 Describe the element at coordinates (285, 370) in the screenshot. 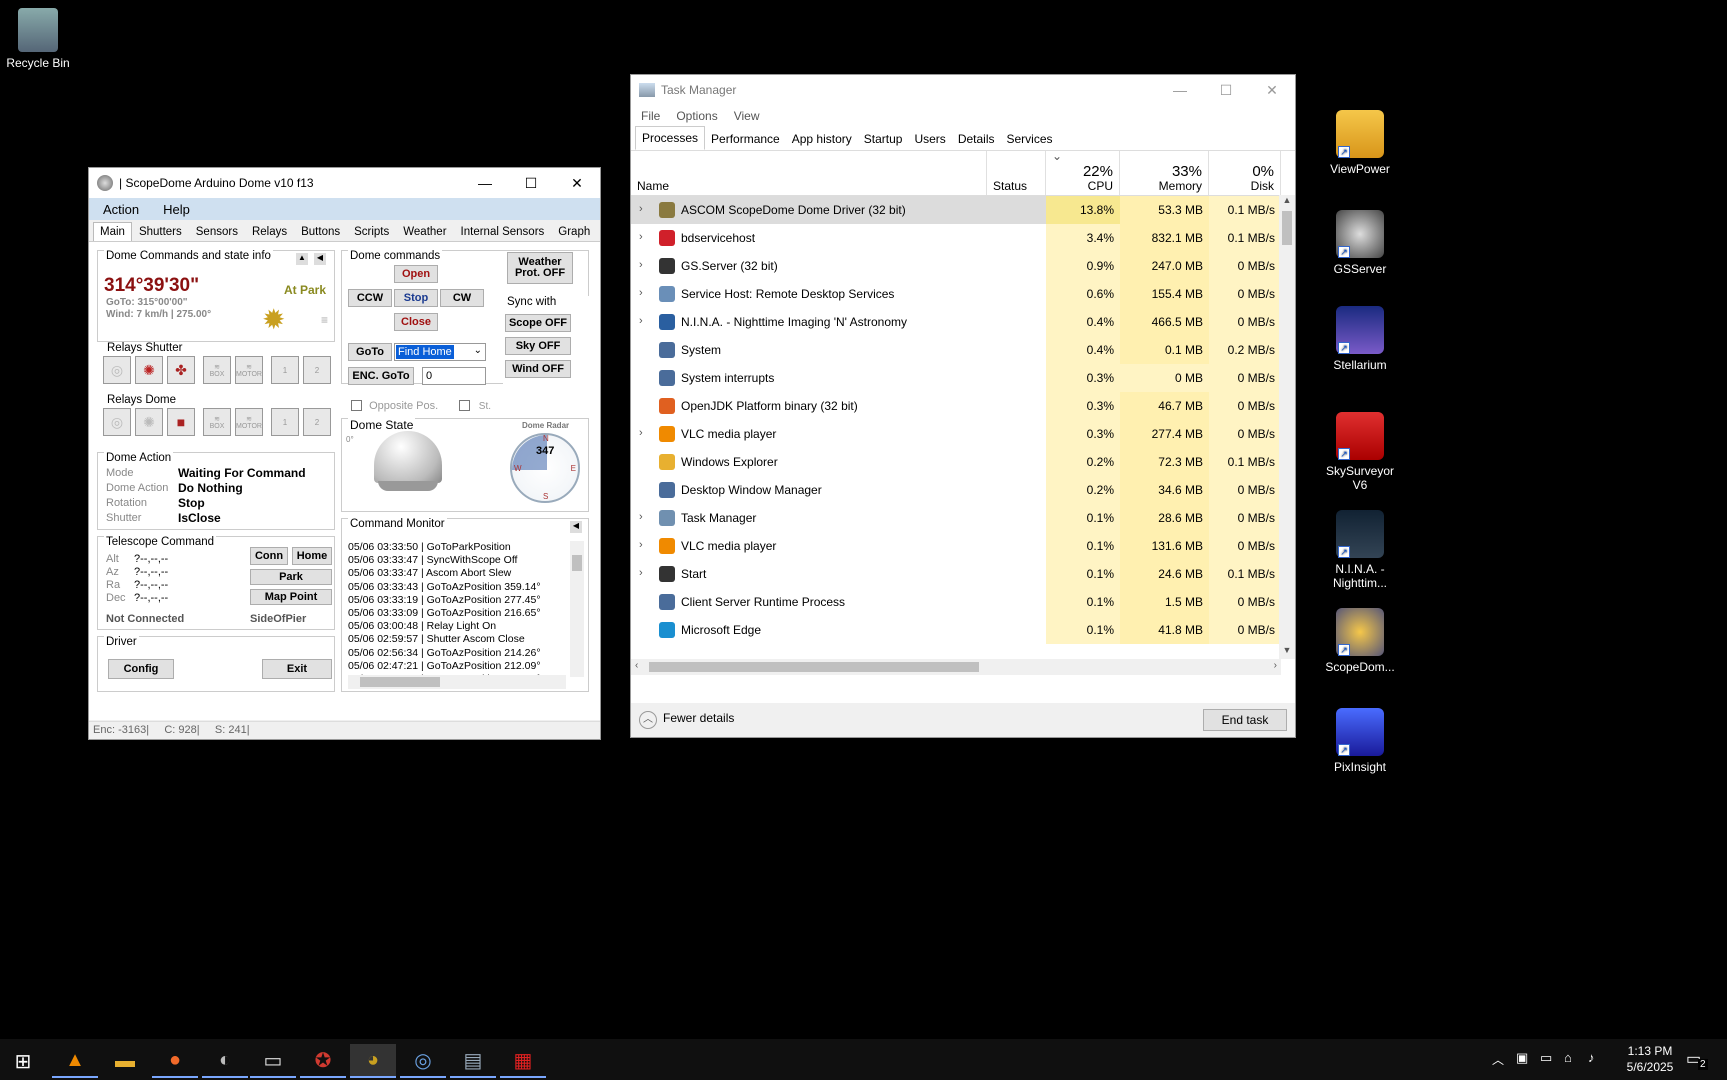

I see `relay-shutter-1-button: 1` at that location.